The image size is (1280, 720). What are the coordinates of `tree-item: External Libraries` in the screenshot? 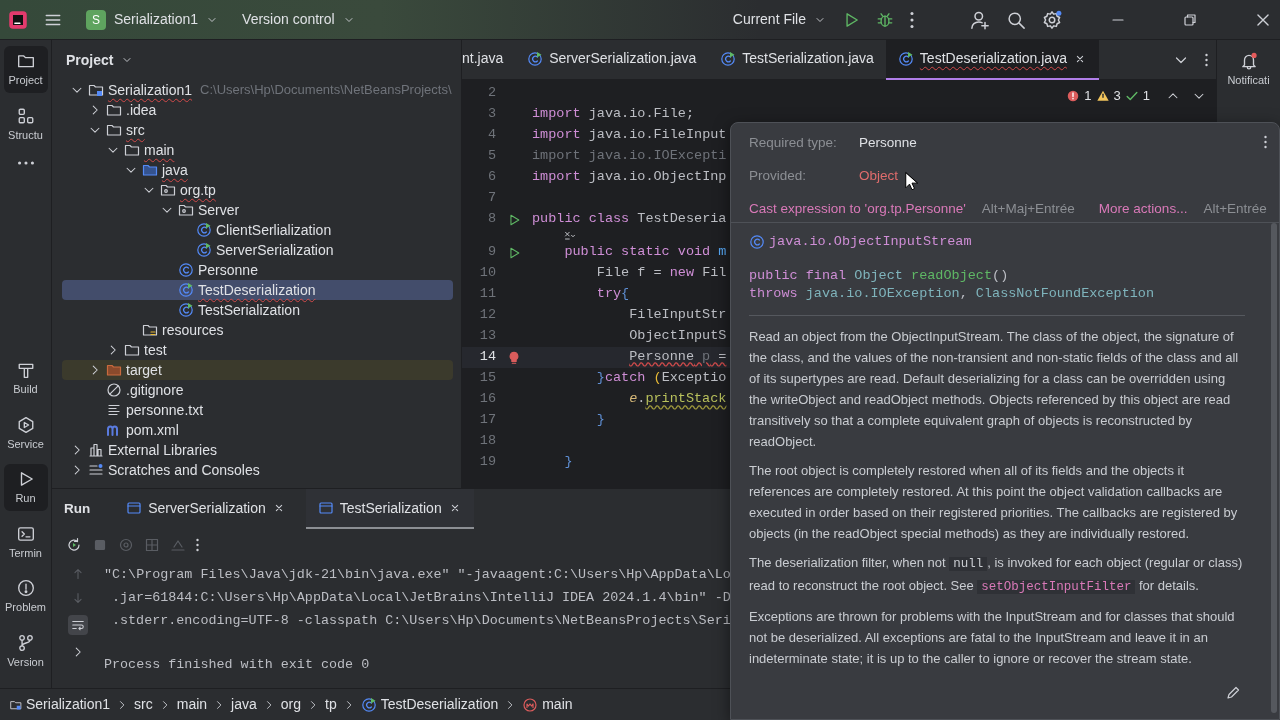 It's located at (257, 450).